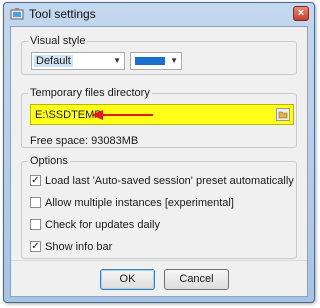 Image resolution: width=320 pixels, height=308 pixels. I want to click on color-dropdown: ▼, so click(156, 61).